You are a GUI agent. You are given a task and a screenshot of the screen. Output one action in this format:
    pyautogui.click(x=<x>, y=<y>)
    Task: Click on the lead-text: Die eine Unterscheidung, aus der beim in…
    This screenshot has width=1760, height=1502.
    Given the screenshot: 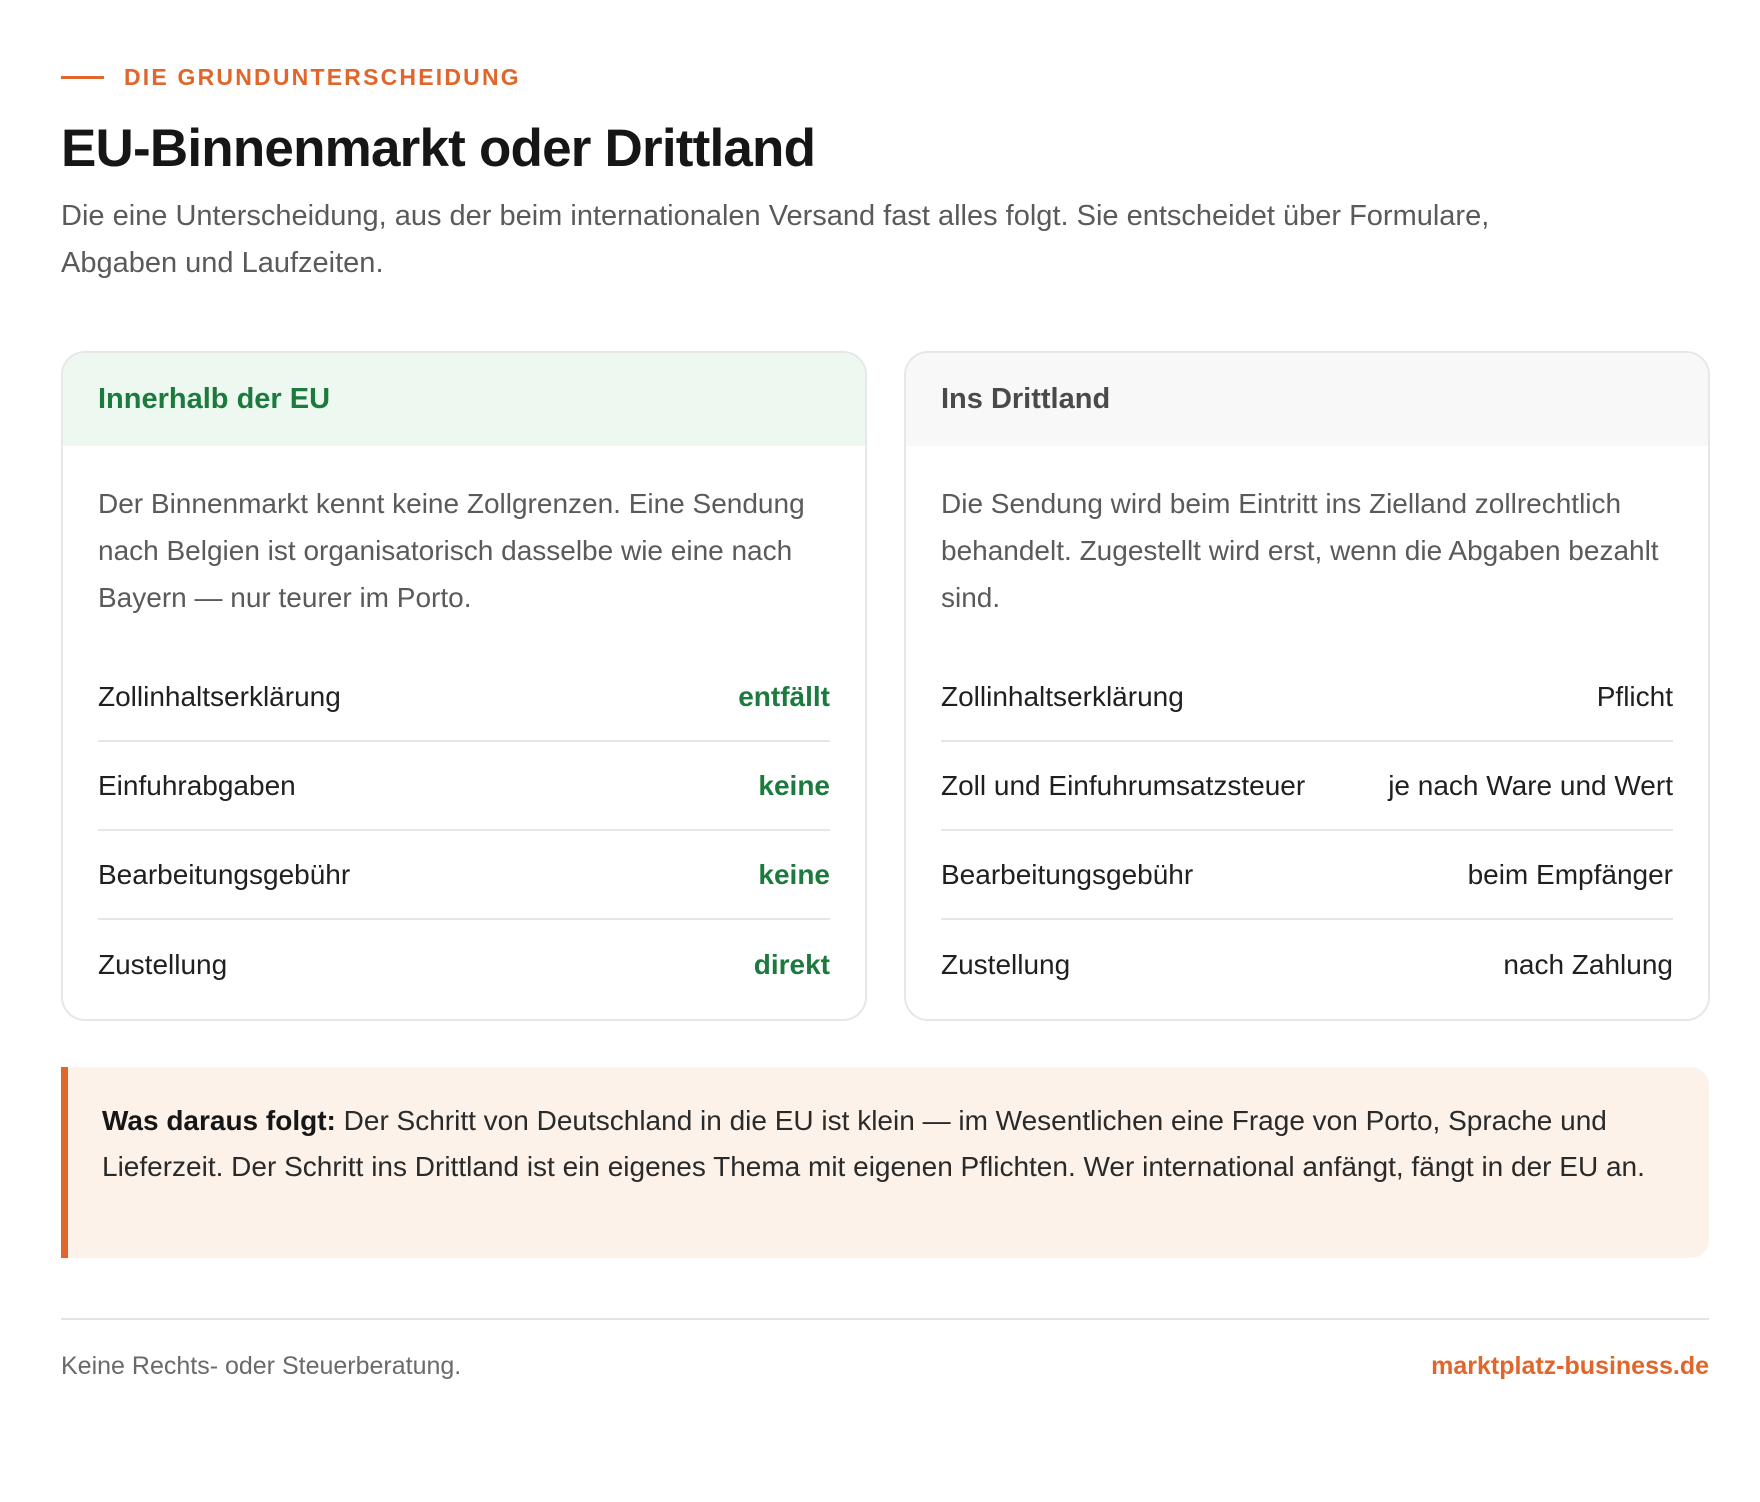 What is the action you would take?
    pyautogui.click(x=775, y=239)
    